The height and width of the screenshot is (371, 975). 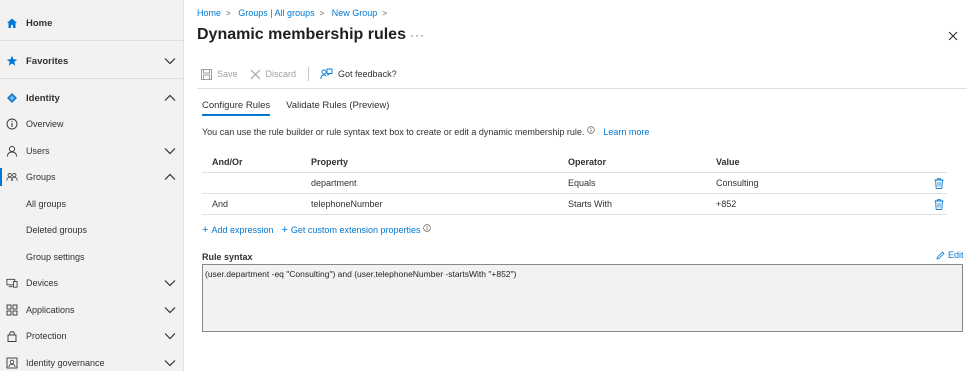 I want to click on sidebar-item-group-settings: Group settings, so click(x=92, y=257).